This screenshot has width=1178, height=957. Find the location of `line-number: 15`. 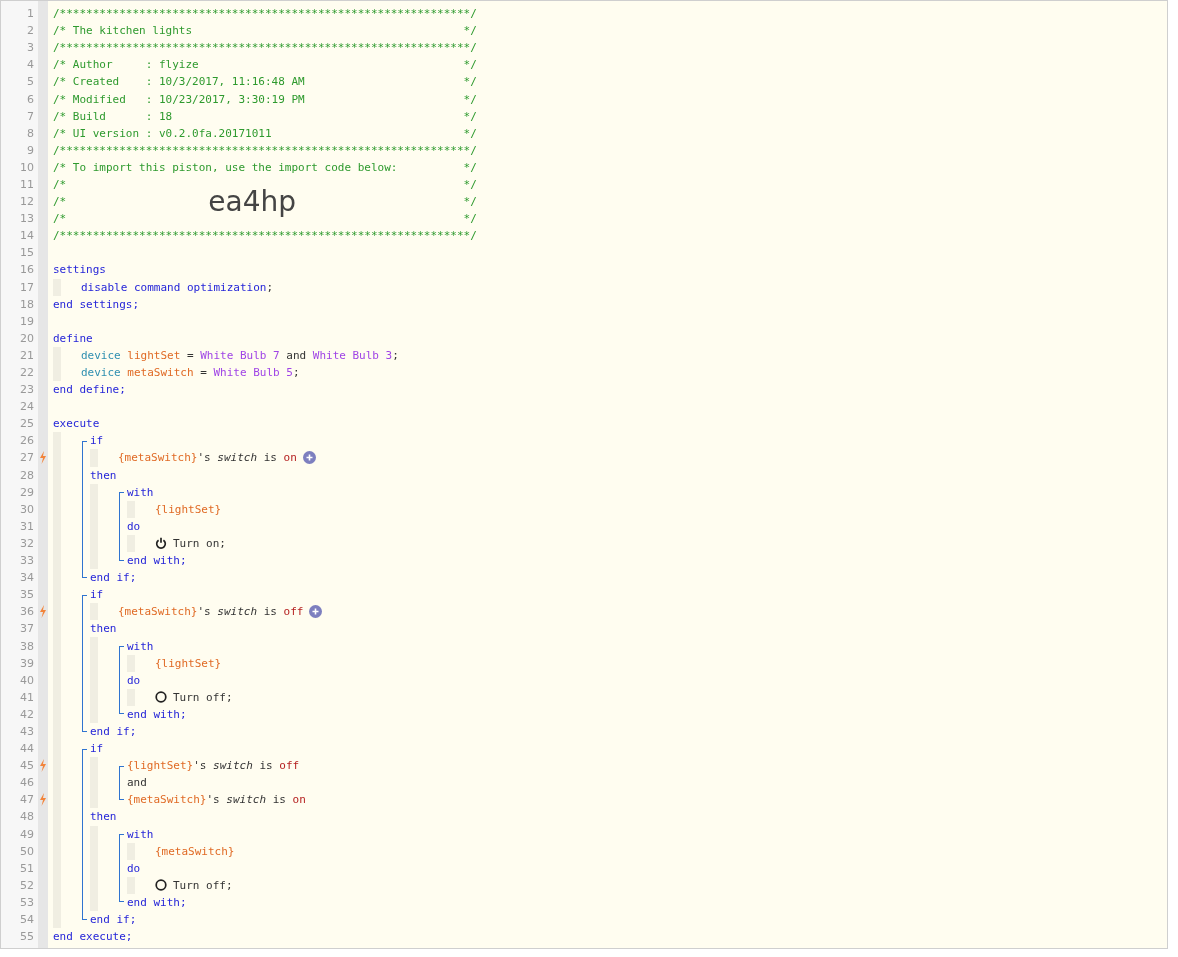

line-number: 15 is located at coordinates (27, 253).